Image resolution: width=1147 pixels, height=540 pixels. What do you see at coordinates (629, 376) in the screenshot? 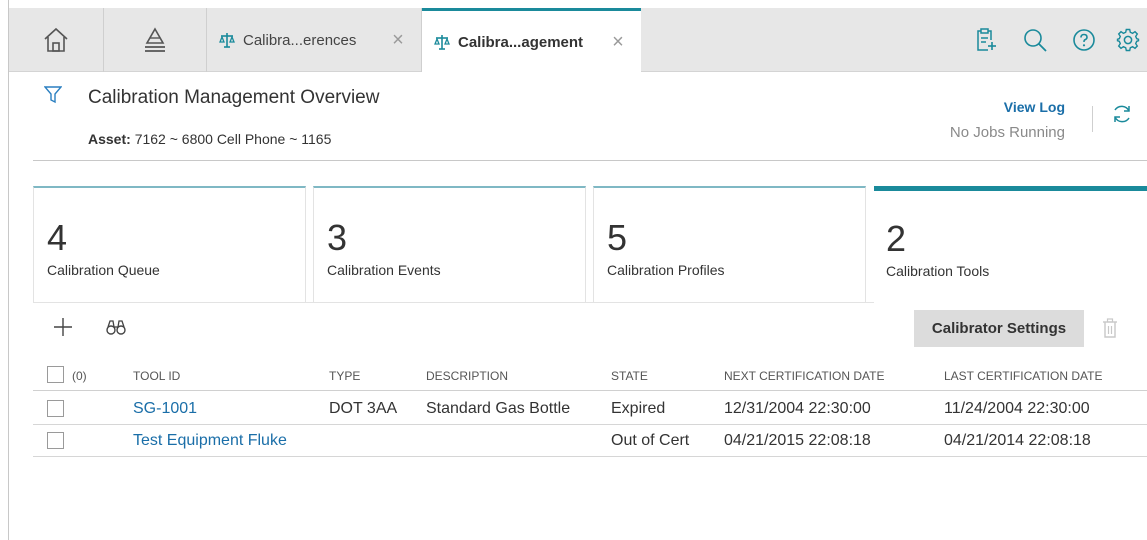
I see `column-header-state: STATE` at bounding box center [629, 376].